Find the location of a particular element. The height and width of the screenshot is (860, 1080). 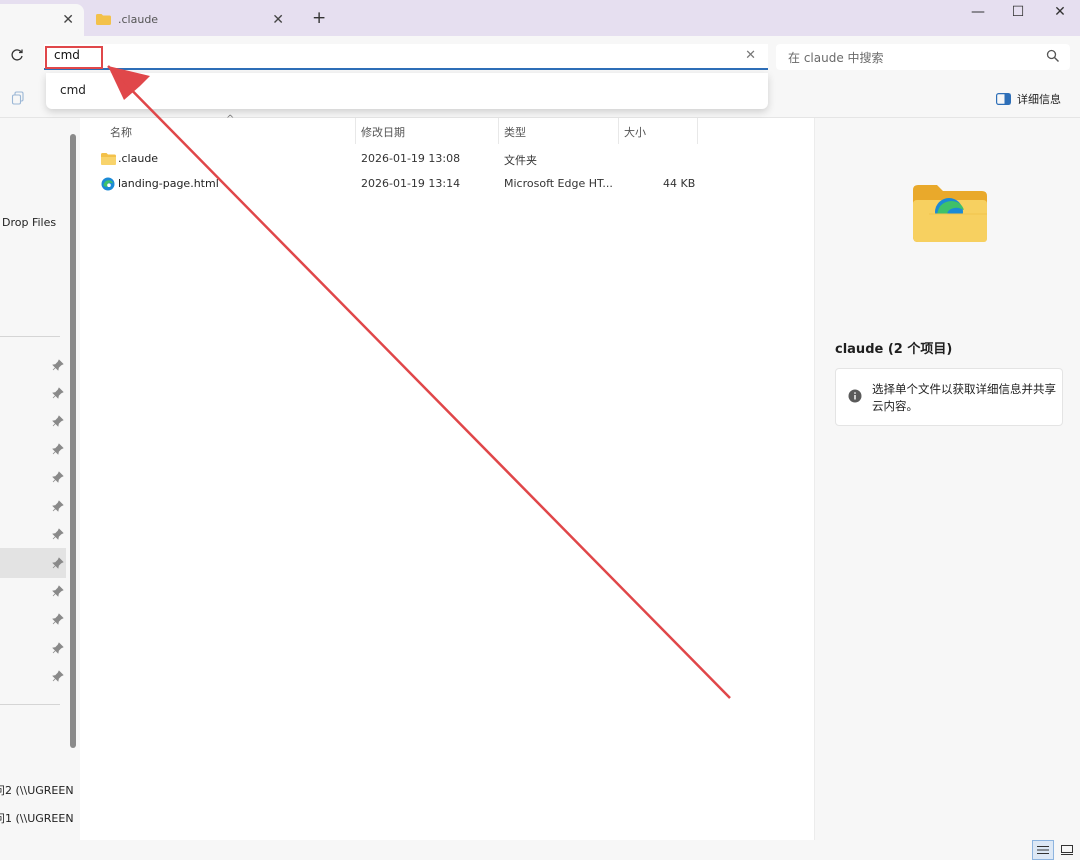

suggestion-item: cmd is located at coordinates (73, 90).